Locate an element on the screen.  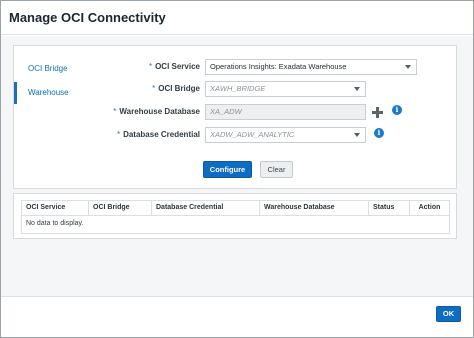
column-header-oci-bridge: OCI Bridge is located at coordinates (120, 208).